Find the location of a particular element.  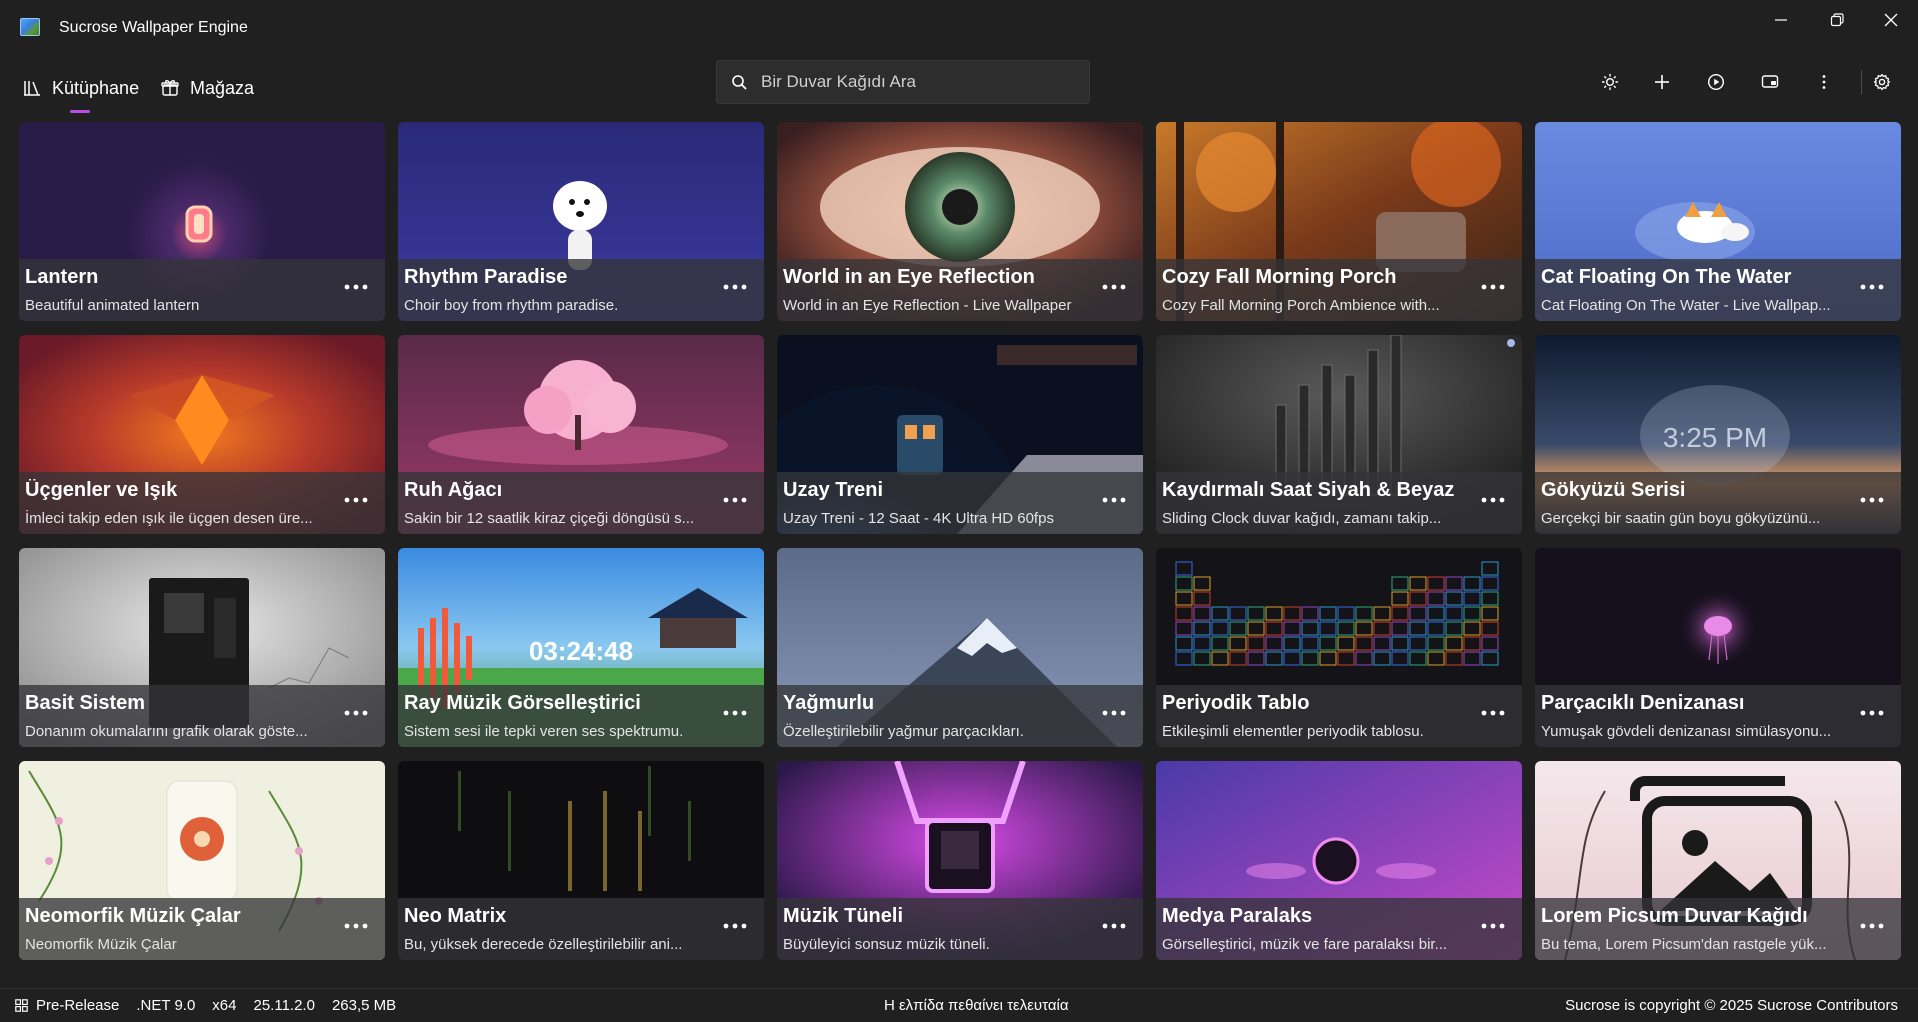

search-input is located at coordinates (921, 82).